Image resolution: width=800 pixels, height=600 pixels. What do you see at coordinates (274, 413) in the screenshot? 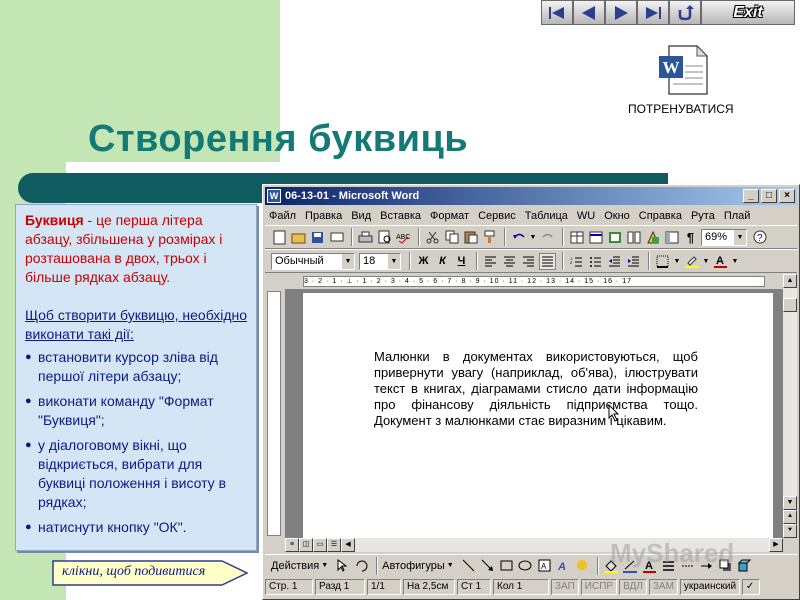
I see `vertical-ruler` at bounding box center [274, 413].